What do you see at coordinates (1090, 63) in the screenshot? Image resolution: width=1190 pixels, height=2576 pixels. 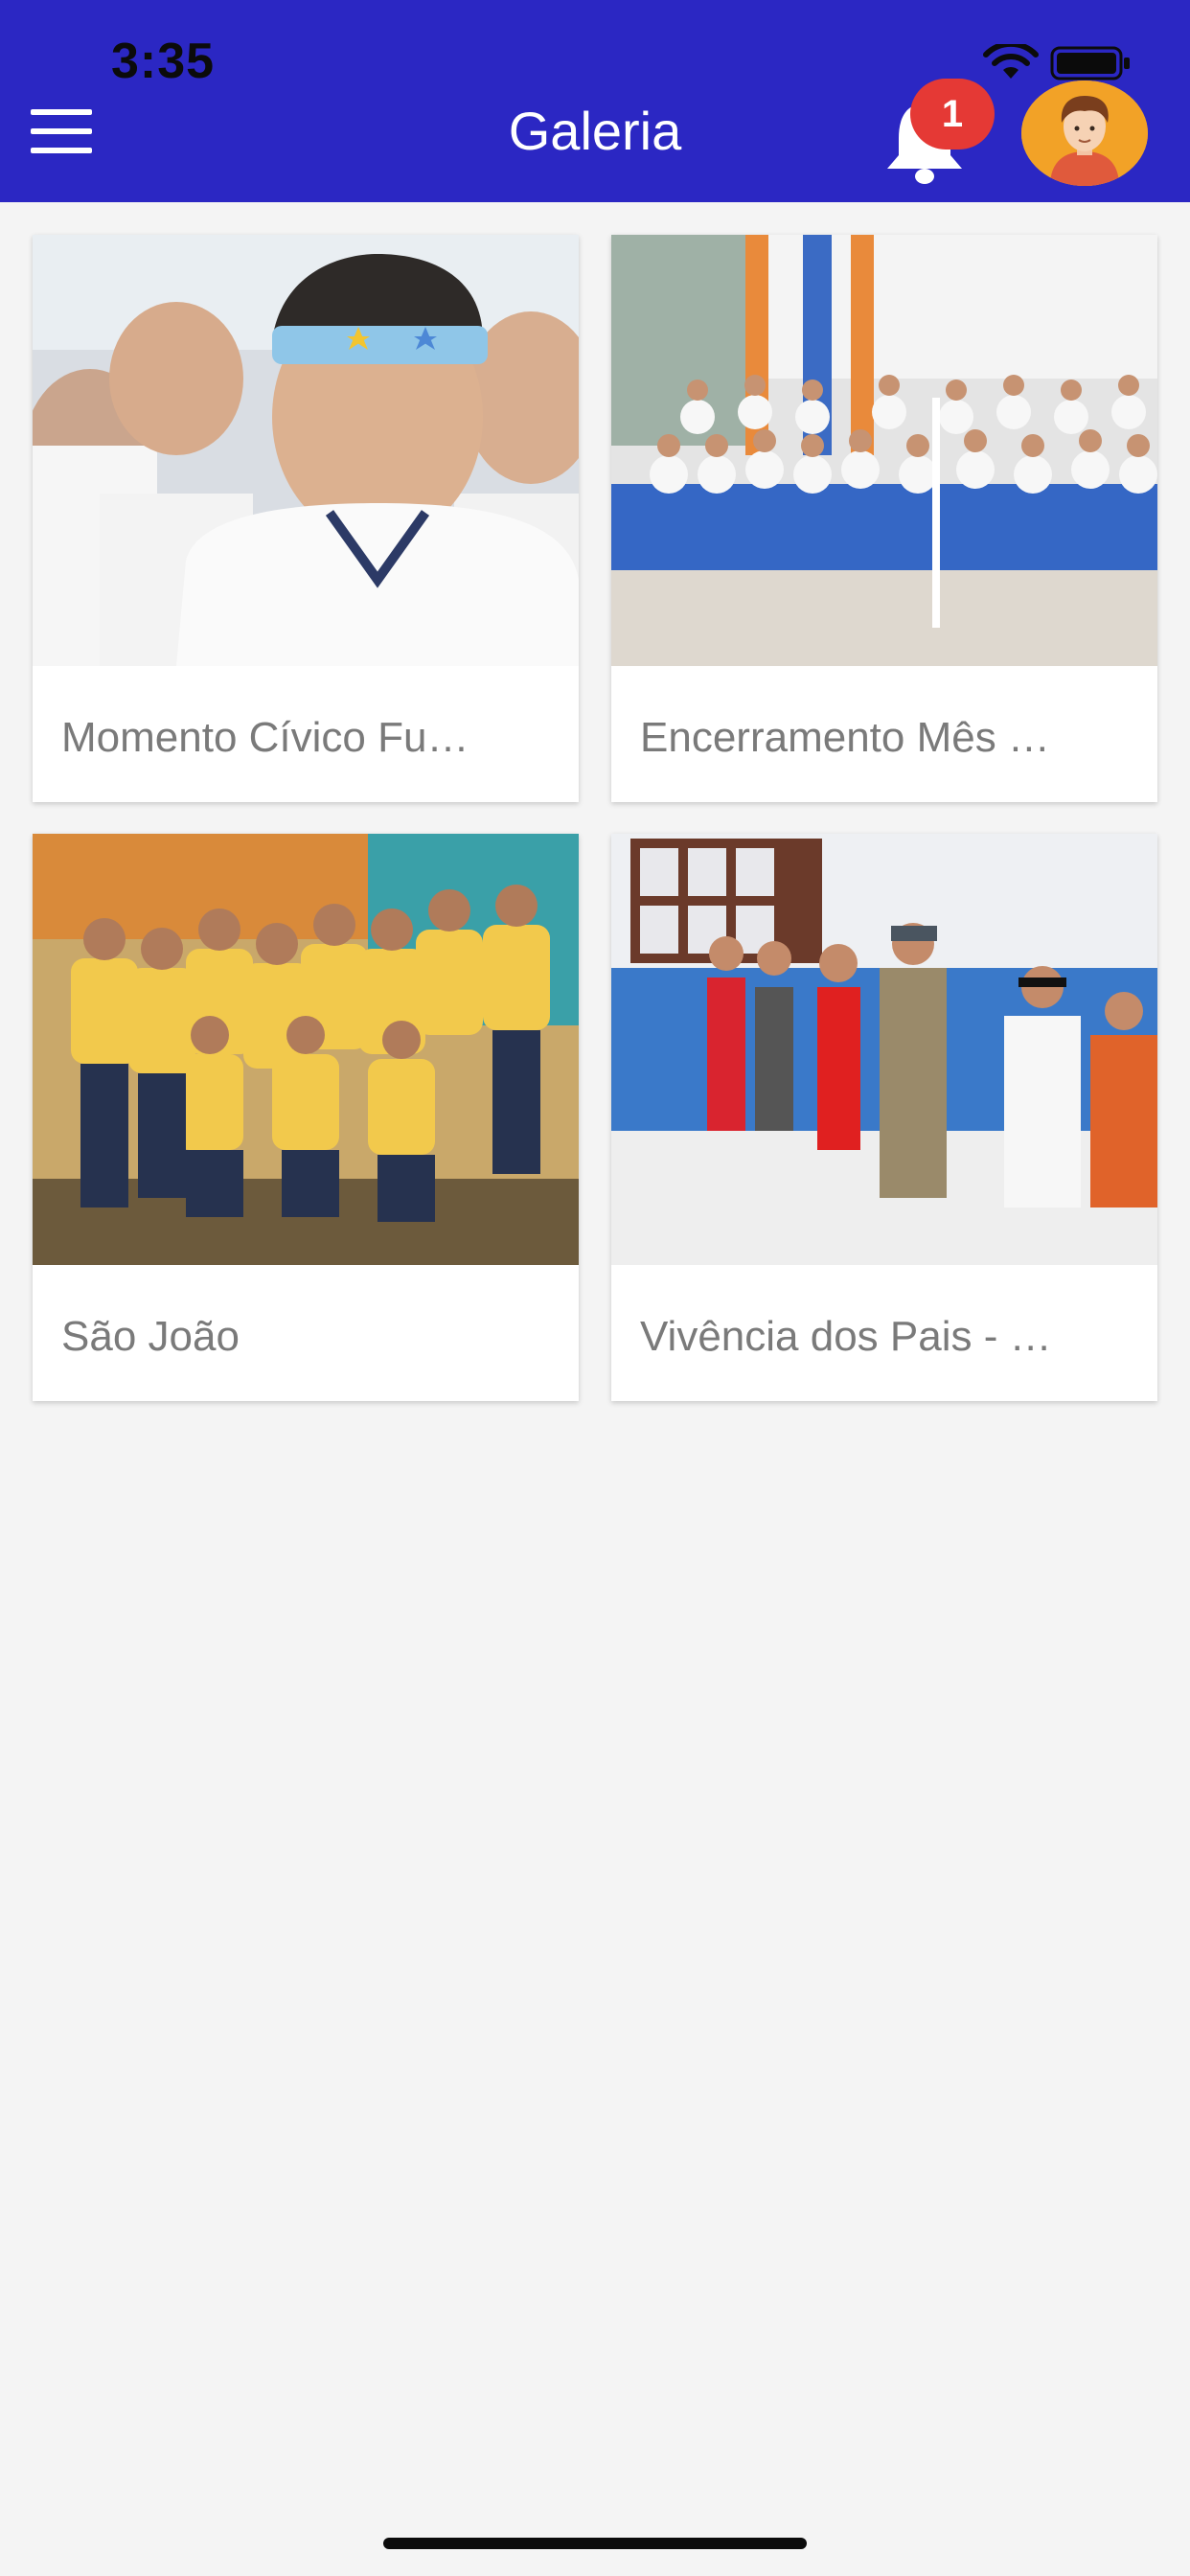 I see `battery-icon` at bounding box center [1090, 63].